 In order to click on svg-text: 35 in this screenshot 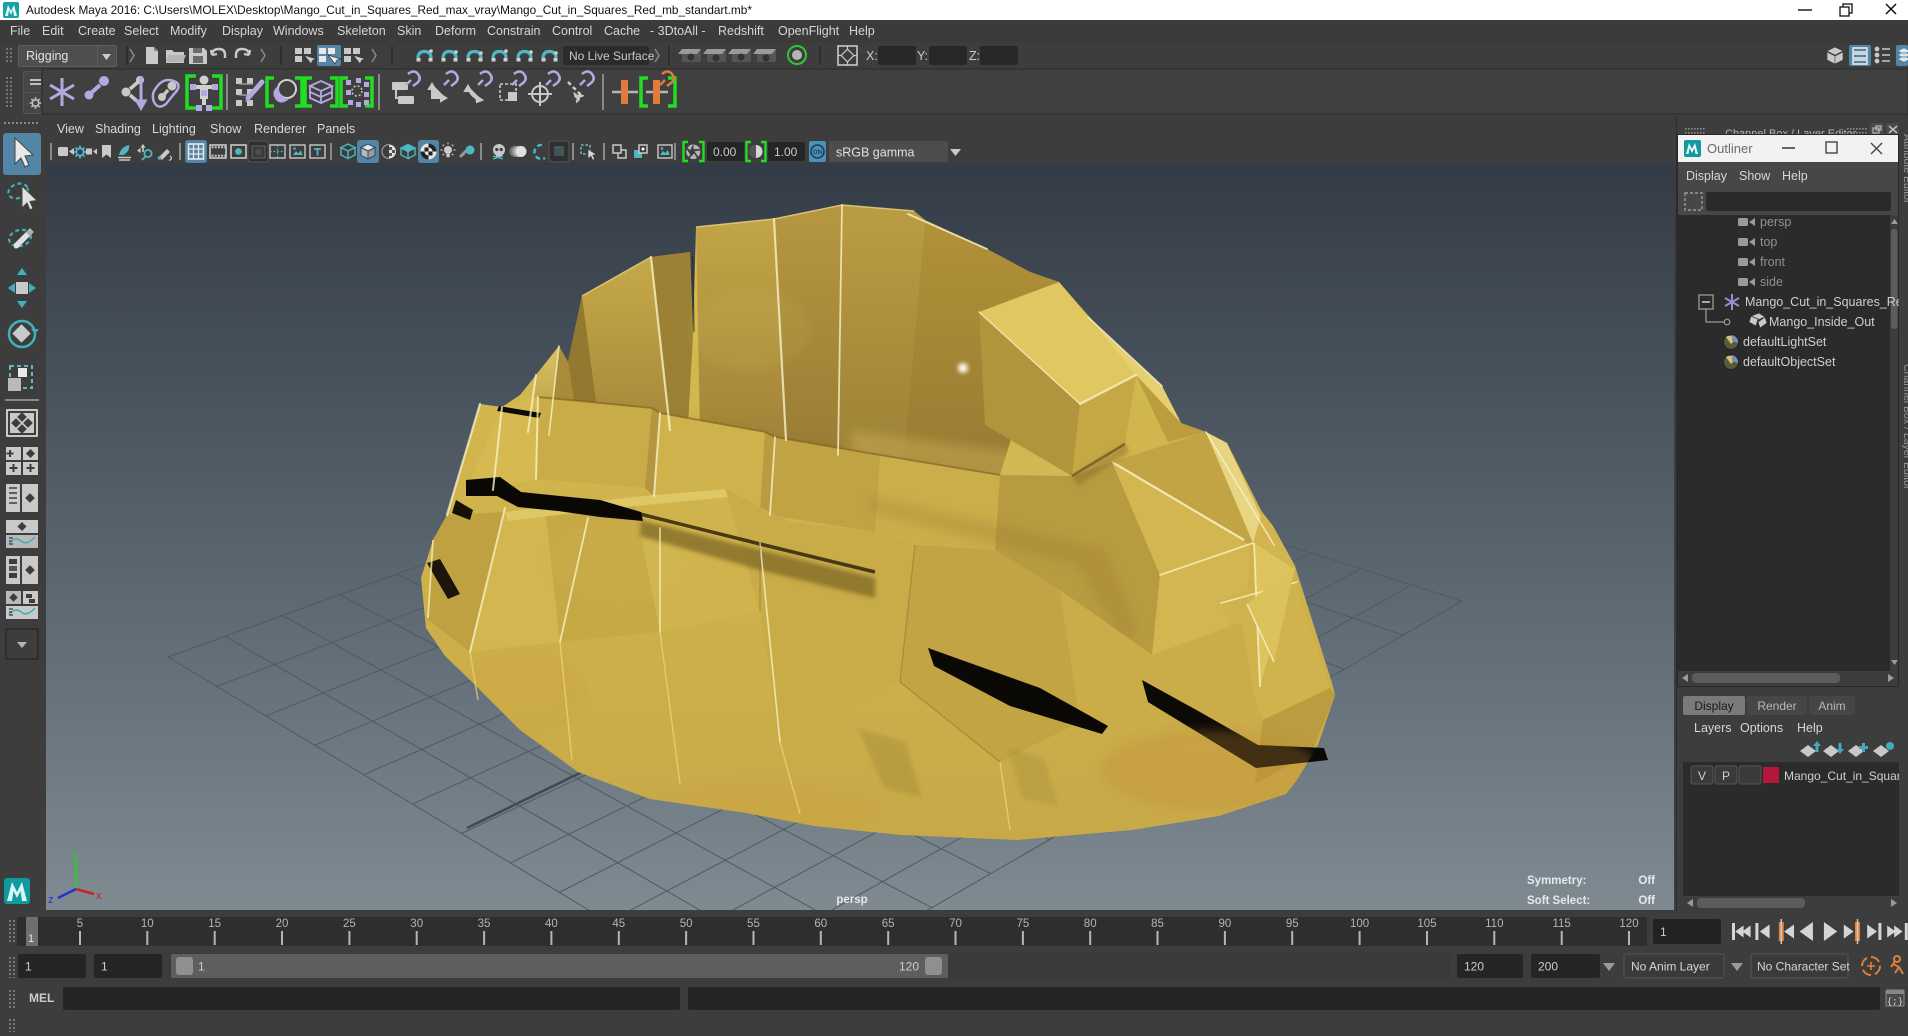, I will do `click(484, 924)`.